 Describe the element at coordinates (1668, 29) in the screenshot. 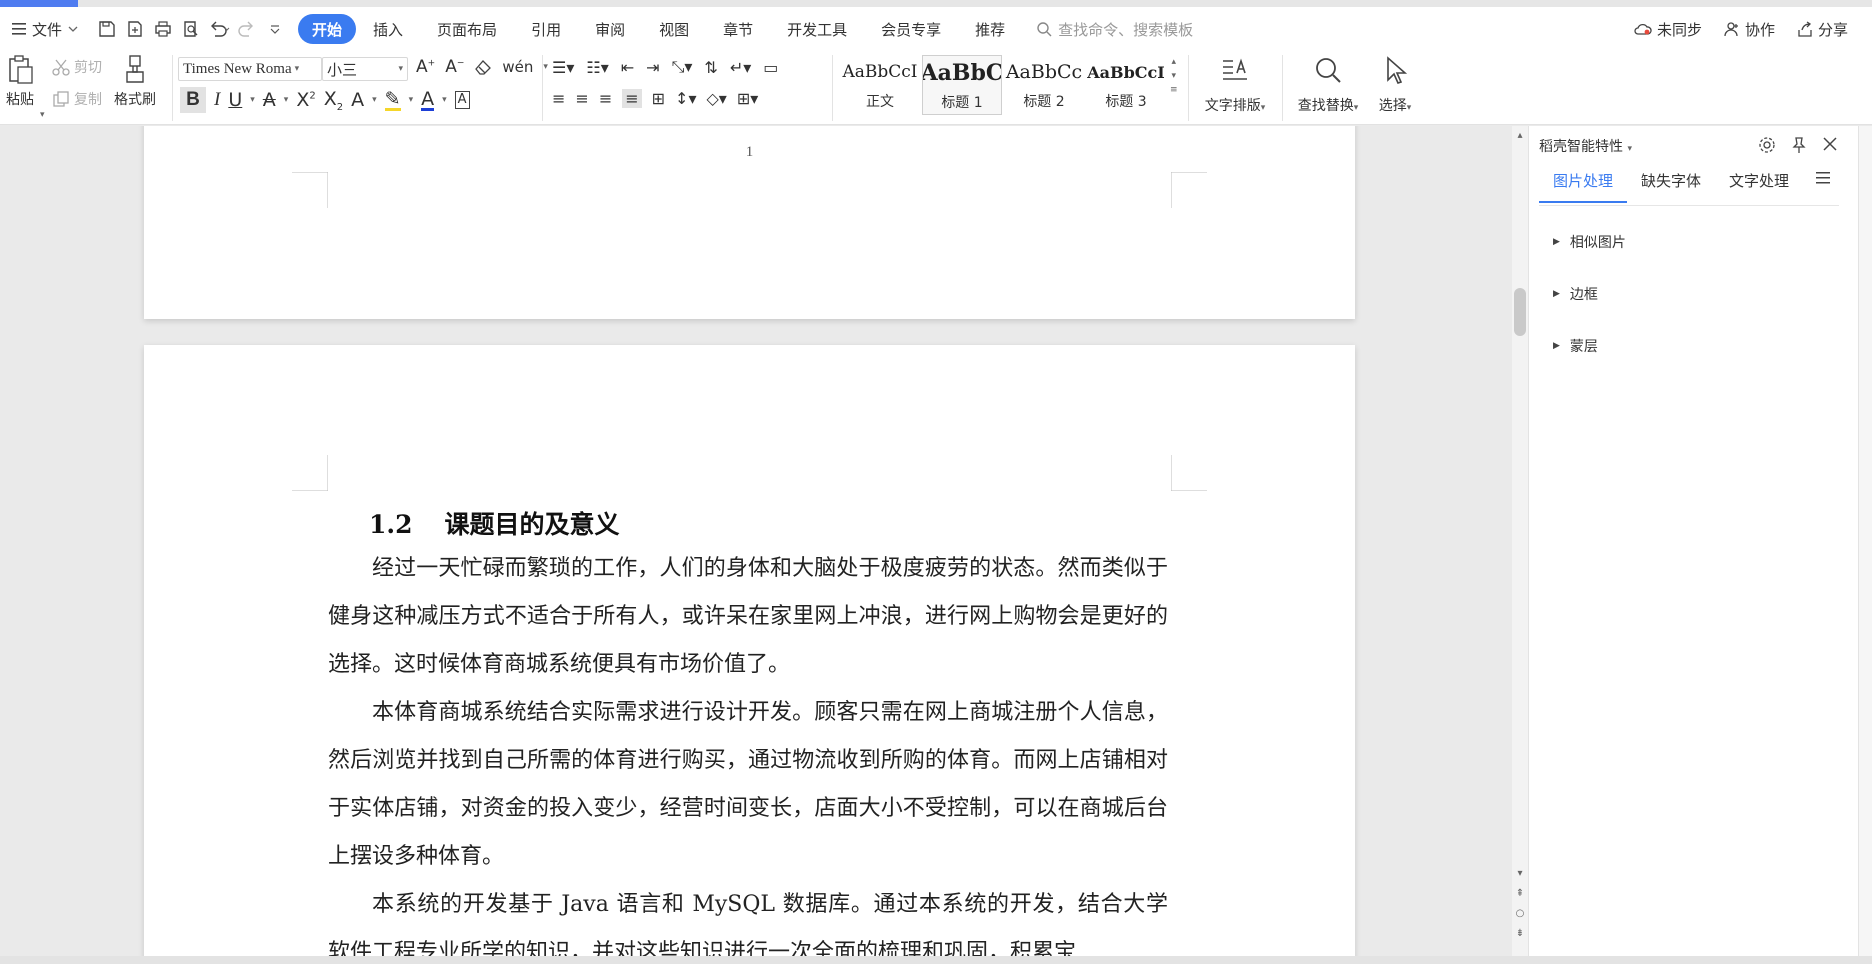

I see `sync-button: 未同步` at that location.